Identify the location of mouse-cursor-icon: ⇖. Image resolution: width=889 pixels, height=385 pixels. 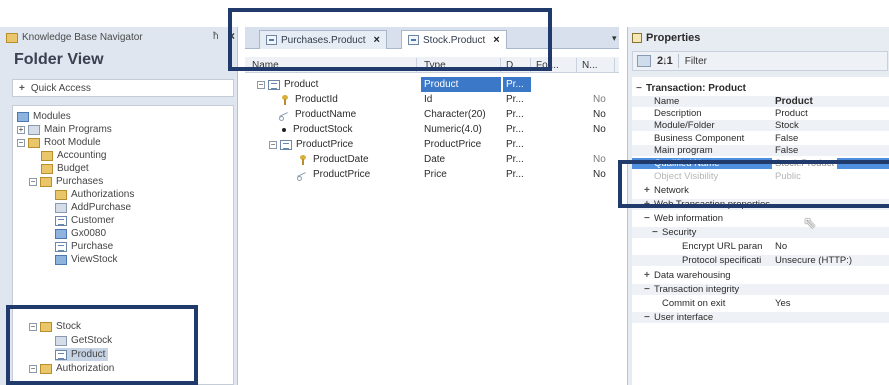
(810, 223).